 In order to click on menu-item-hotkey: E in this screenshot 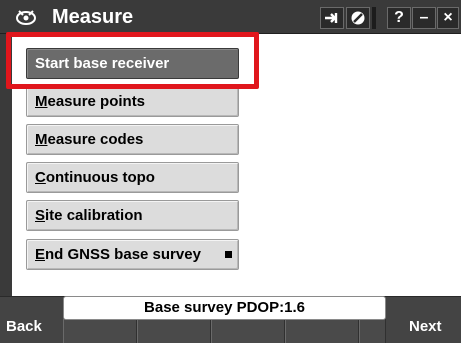, I will do `click(40, 254)`.